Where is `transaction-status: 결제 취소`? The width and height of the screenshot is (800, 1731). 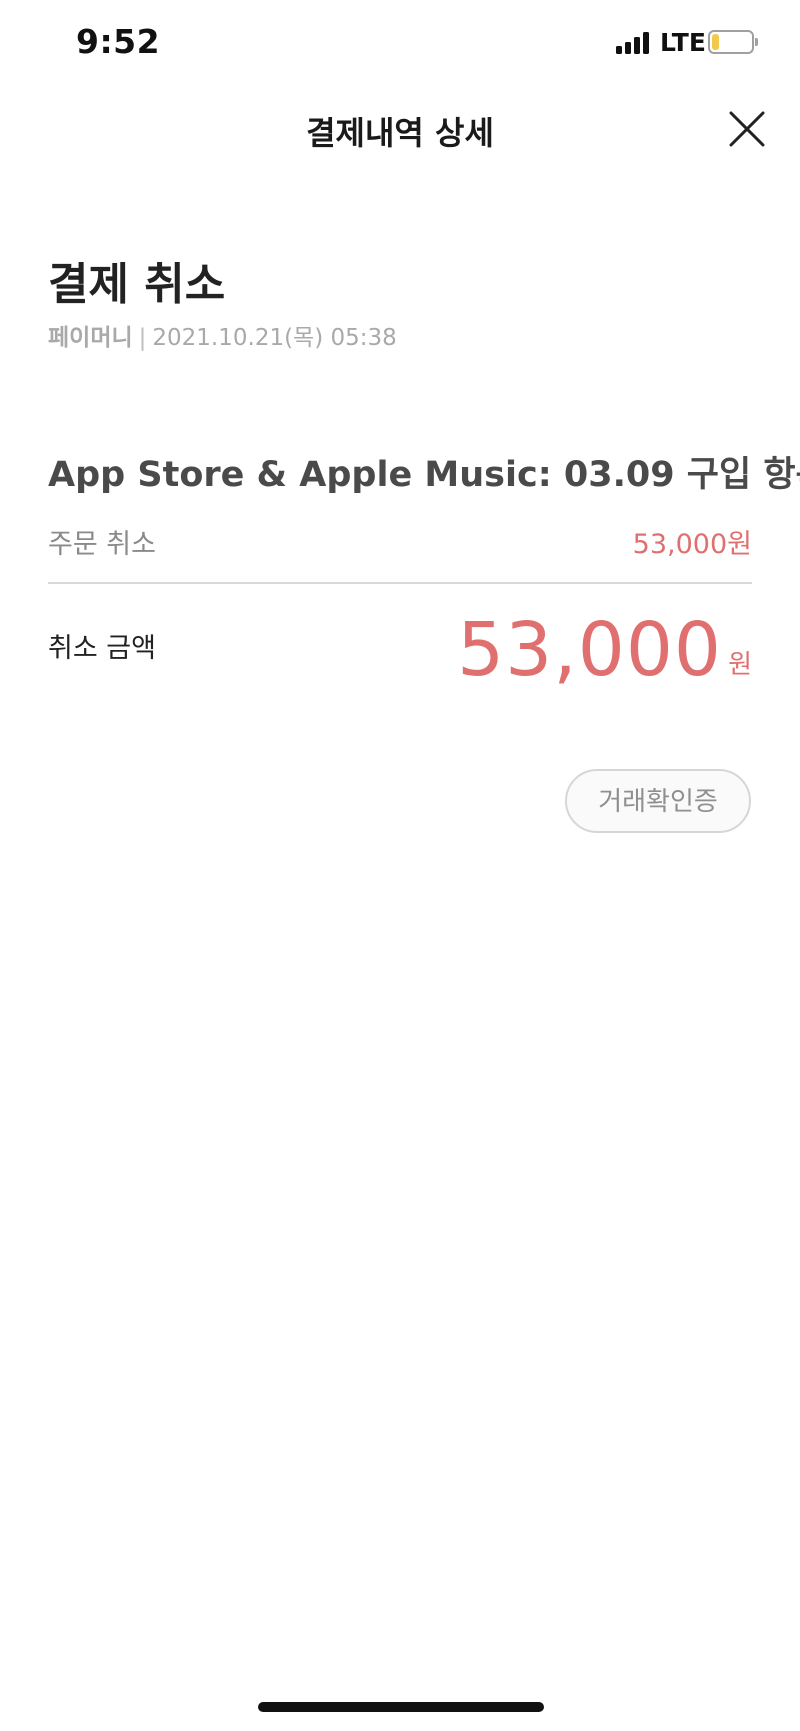
transaction-status: 결제 취소 is located at coordinates (137, 284).